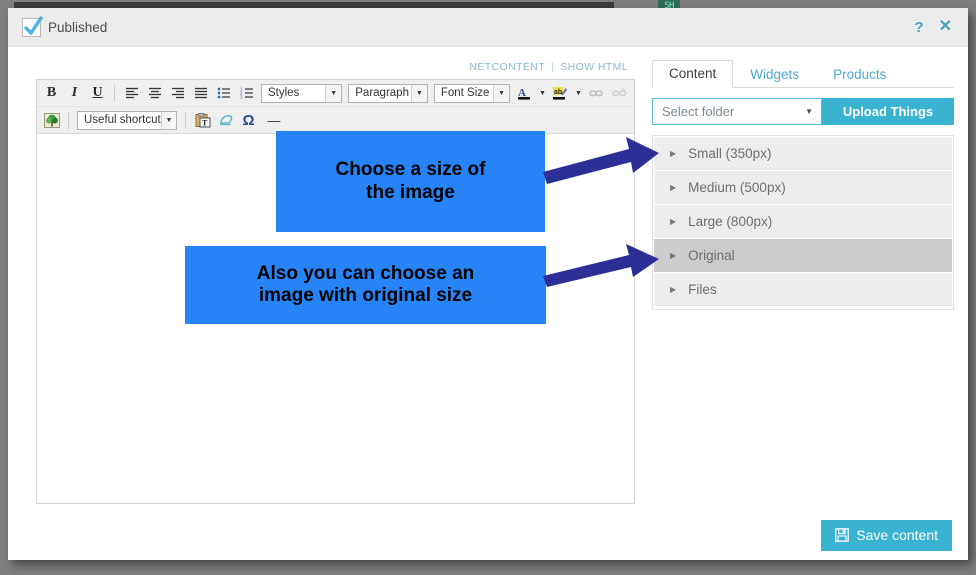  I want to click on font-size-select-value: Font Size, so click(465, 93).